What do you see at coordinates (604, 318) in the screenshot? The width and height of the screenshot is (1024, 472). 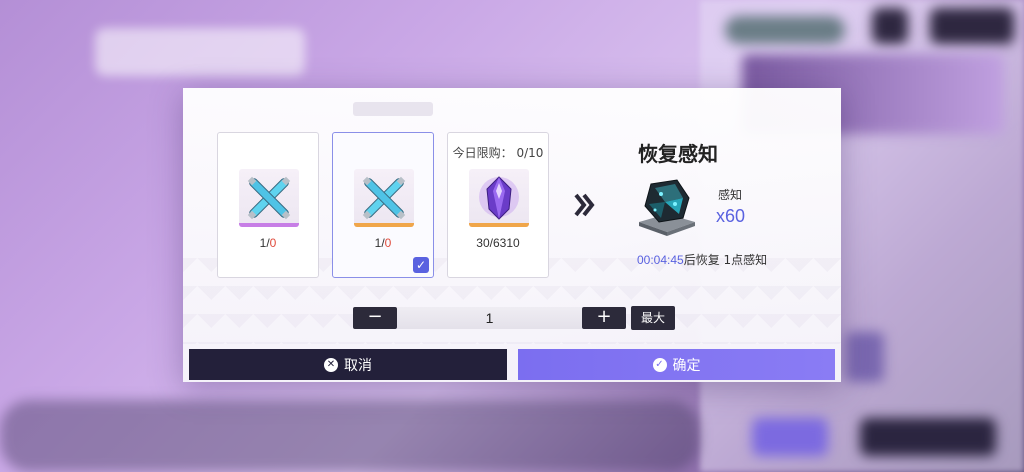 I see `increase-button: +` at bounding box center [604, 318].